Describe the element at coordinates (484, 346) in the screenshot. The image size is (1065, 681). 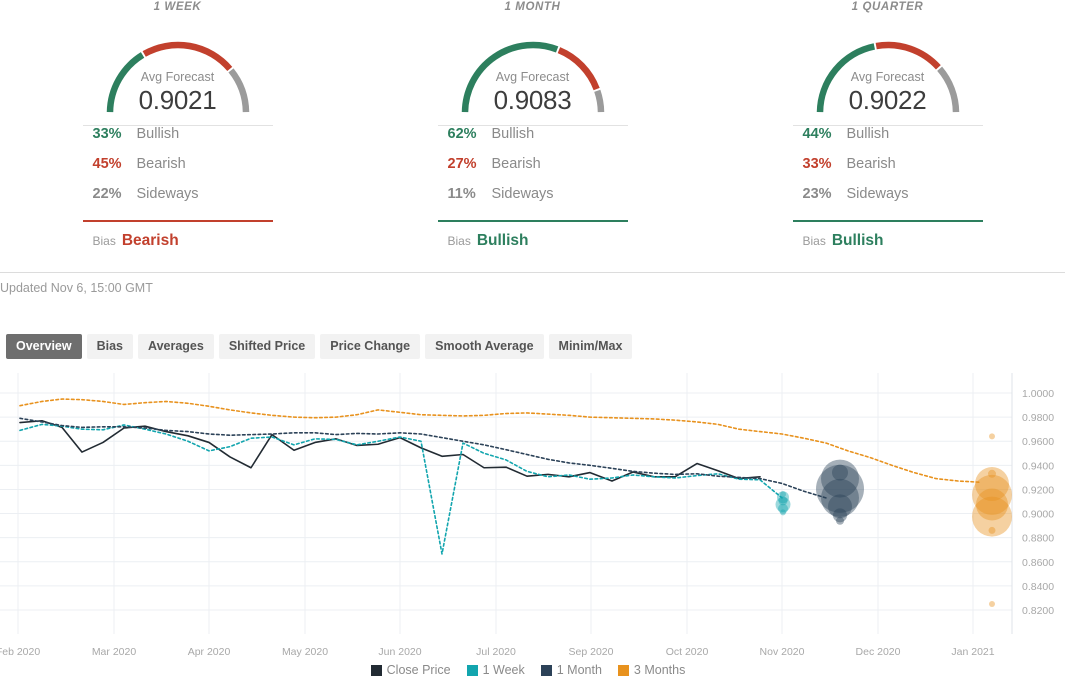
I see `tab-smooth-average: Smooth Average` at that location.